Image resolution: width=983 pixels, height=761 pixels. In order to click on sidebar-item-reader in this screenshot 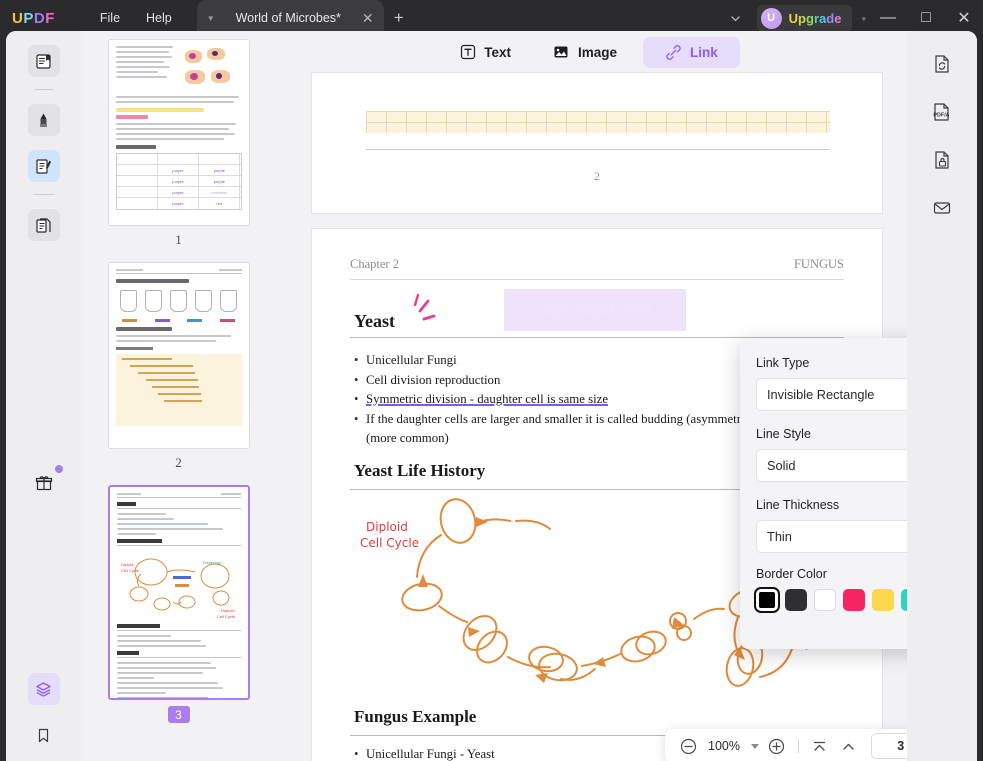, I will do `click(43, 61)`.